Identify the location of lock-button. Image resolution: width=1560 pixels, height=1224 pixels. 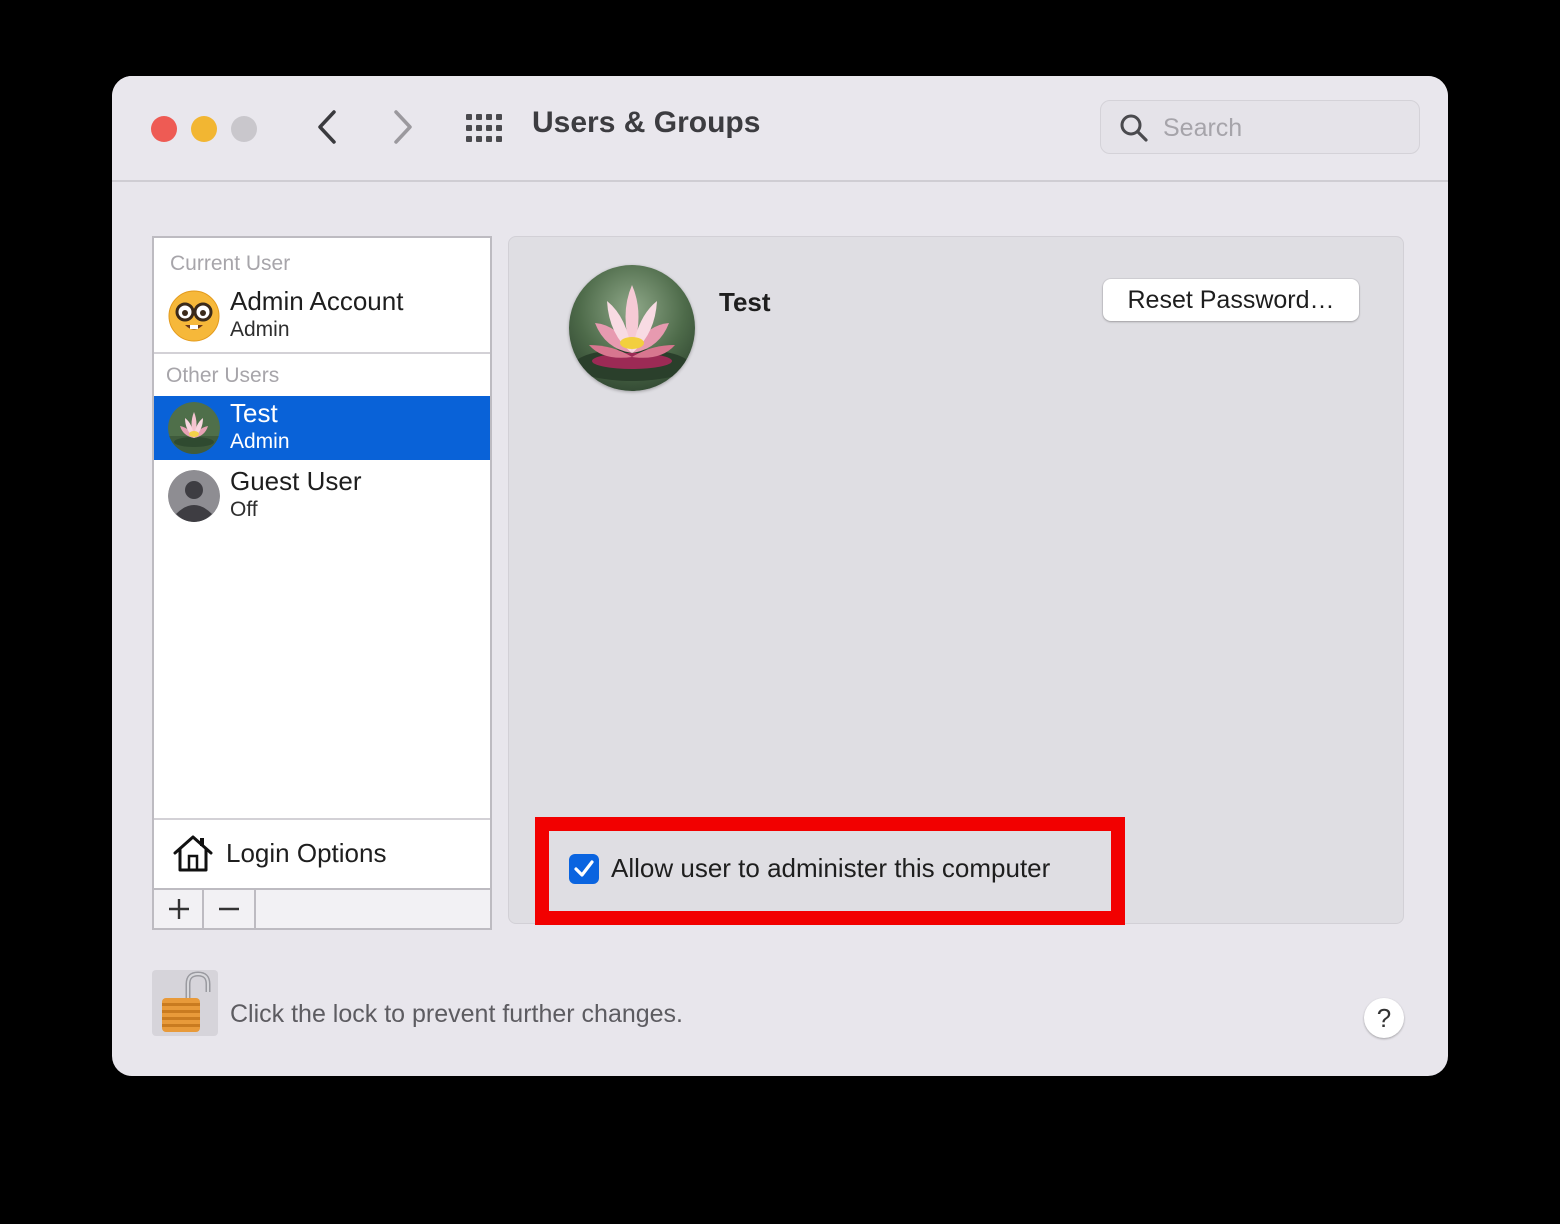
(185, 1003).